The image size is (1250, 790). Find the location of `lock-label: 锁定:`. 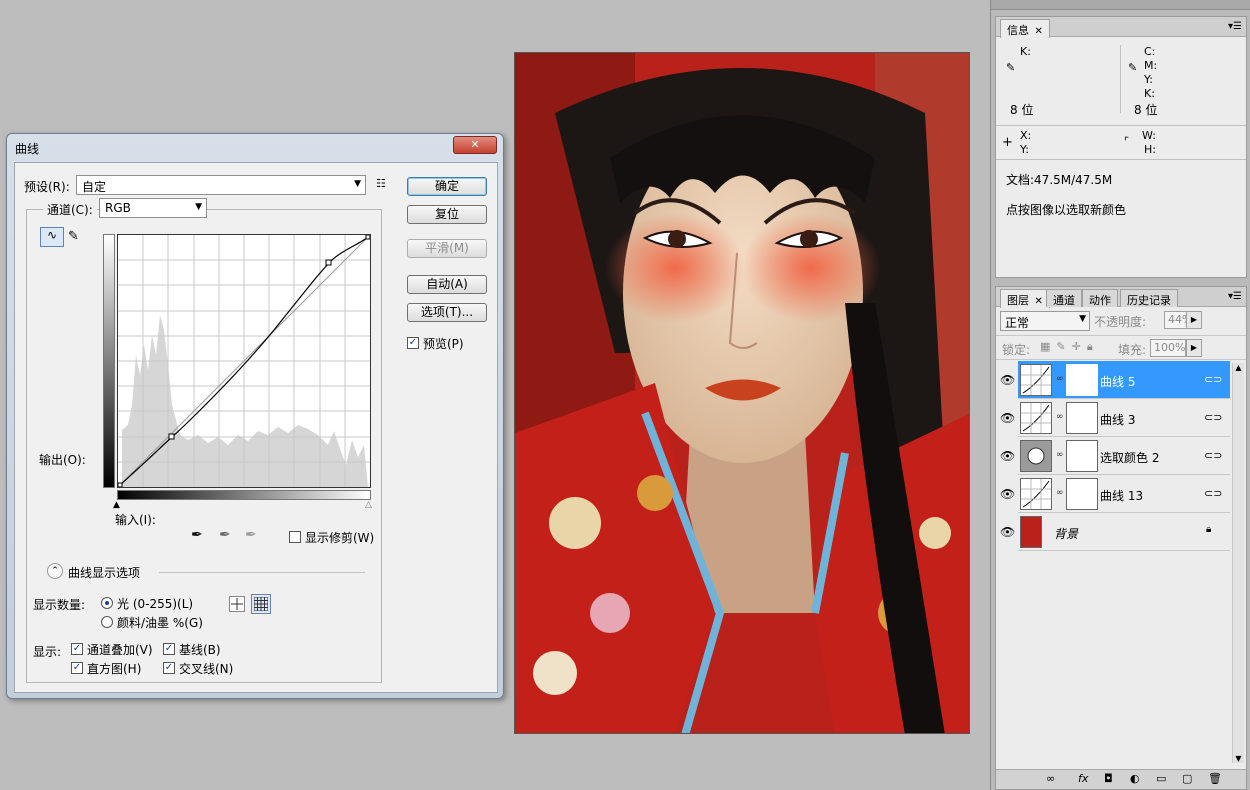

lock-label: 锁定: is located at coordinates (1016, 350).